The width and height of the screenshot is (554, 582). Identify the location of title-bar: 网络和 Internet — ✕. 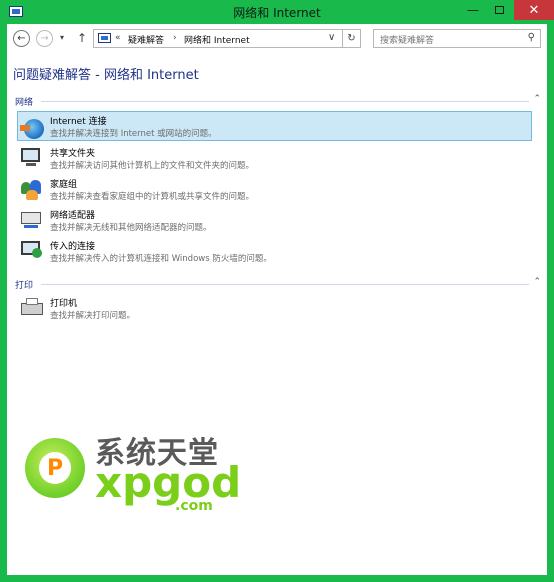
(277, 12).